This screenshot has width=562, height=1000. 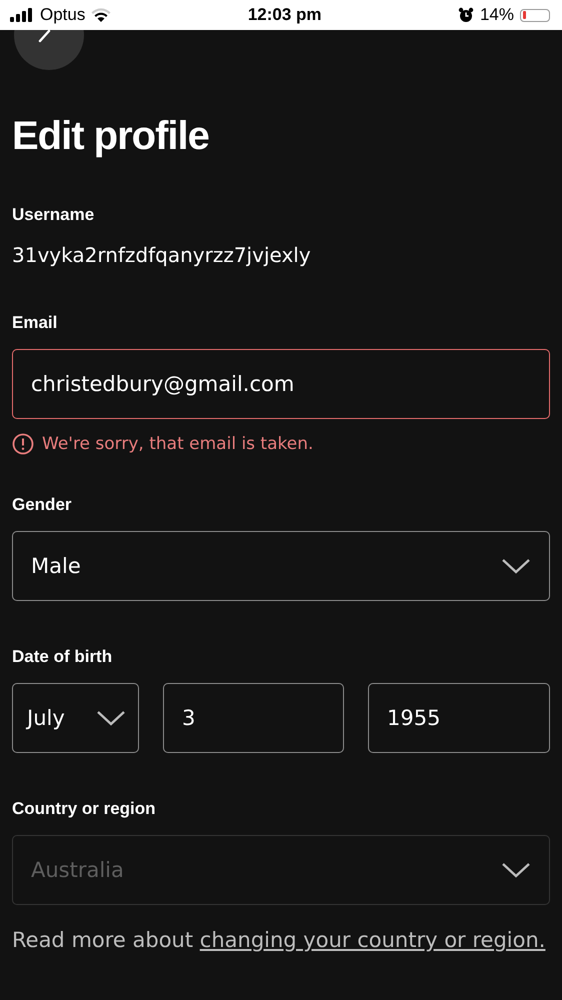 I want to click on signal-icon, so click(x=22, y=15).